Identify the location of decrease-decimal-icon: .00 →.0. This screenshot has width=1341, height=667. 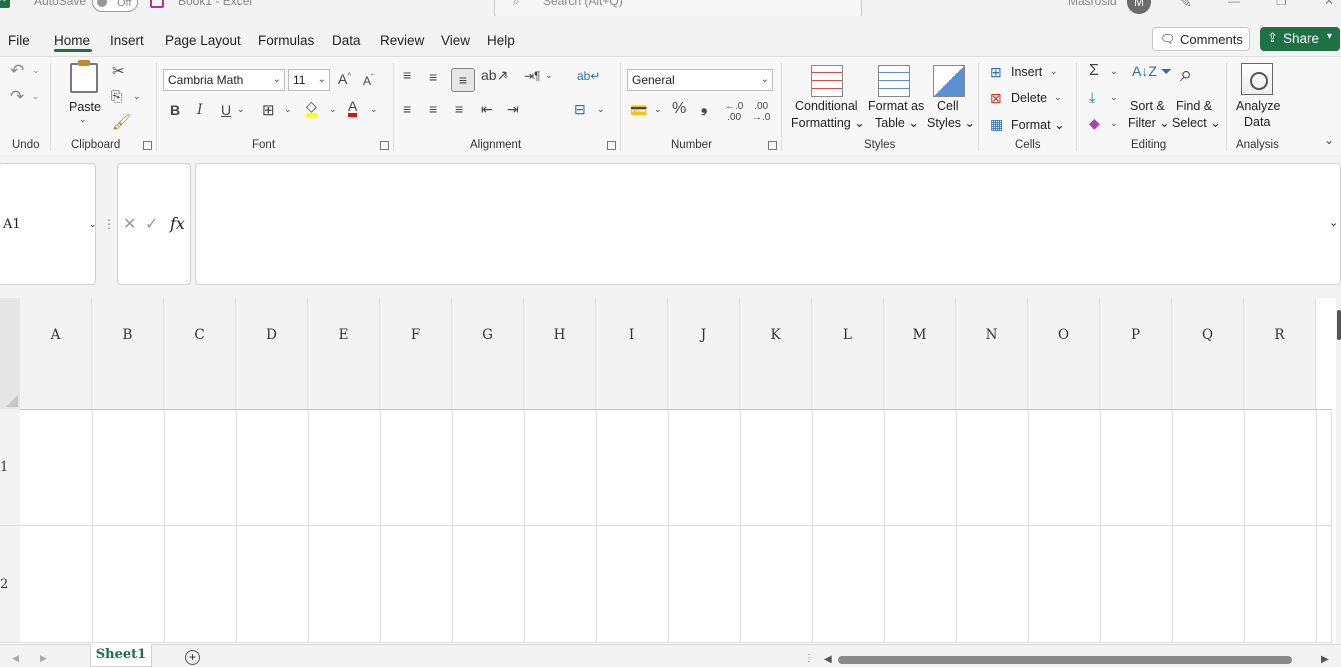
(761, 112).